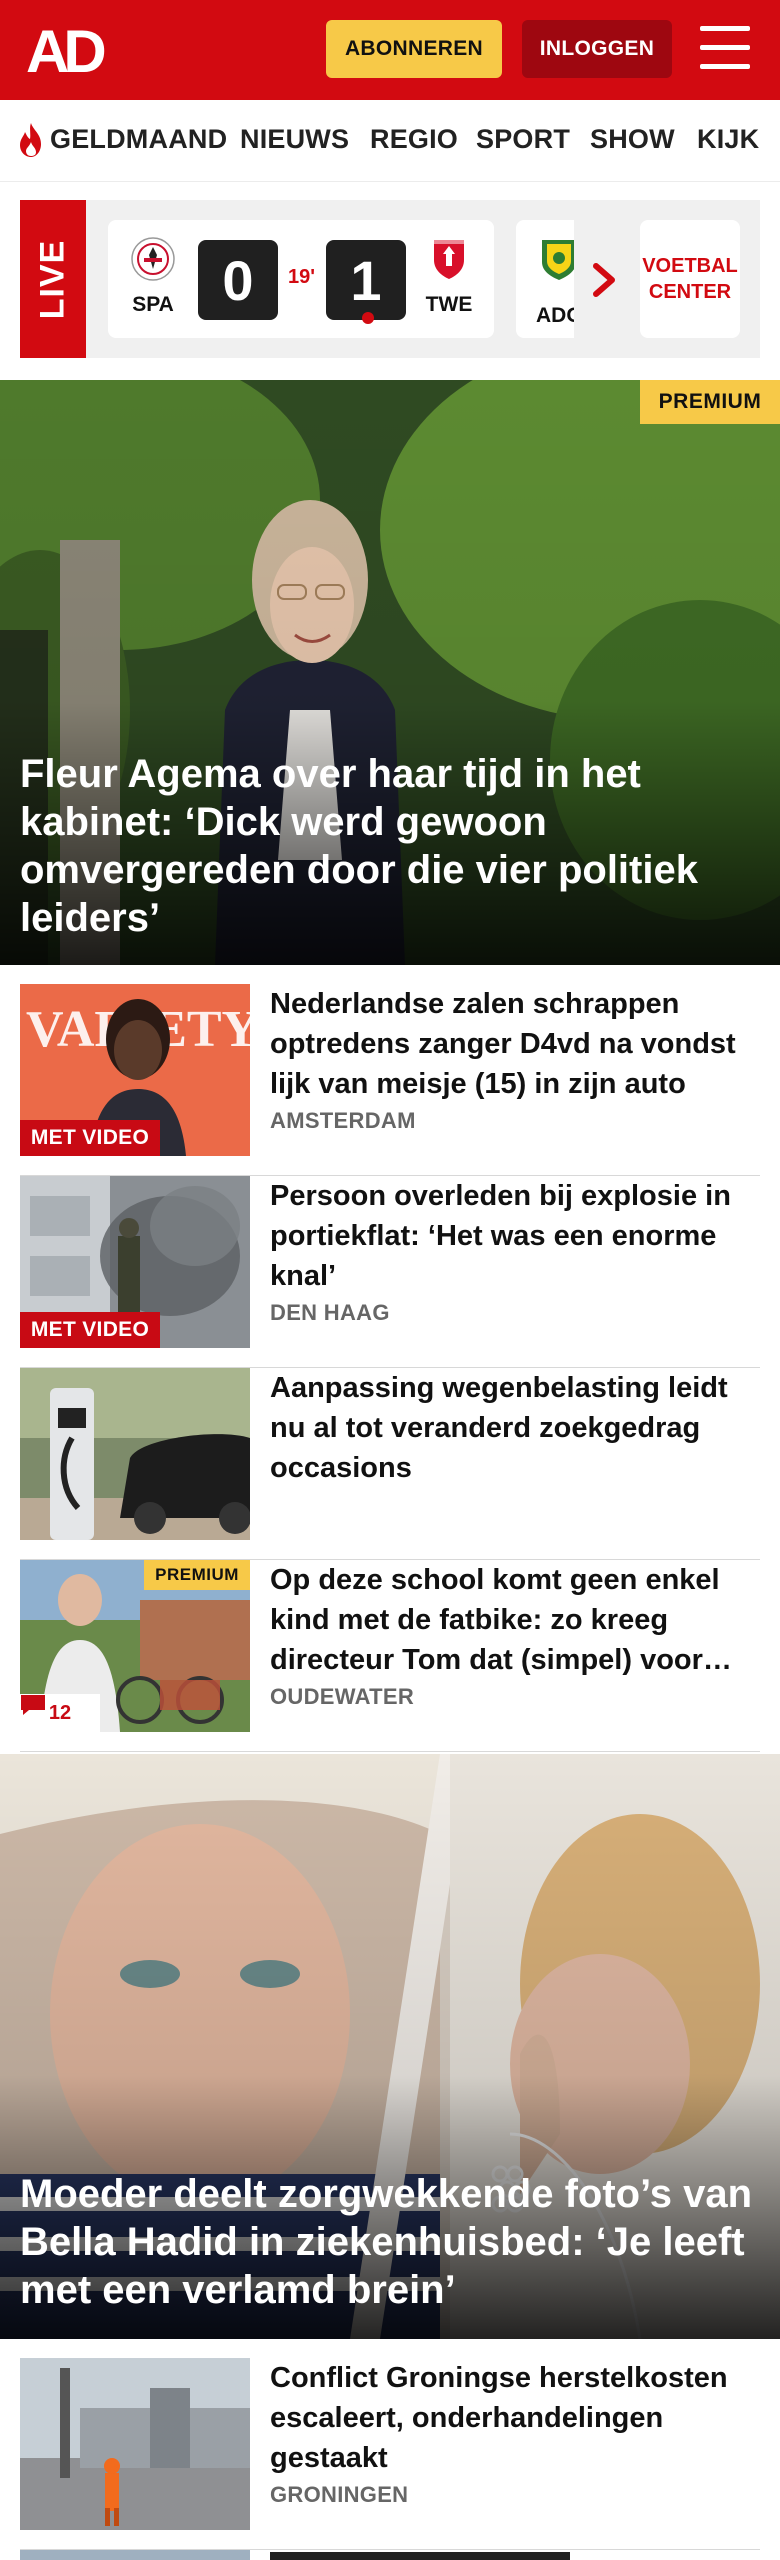 The image size is (780, 2560). Describe the element at coordinates (65, 50) in the screenshot. I see `svg-text: AD` at that location.